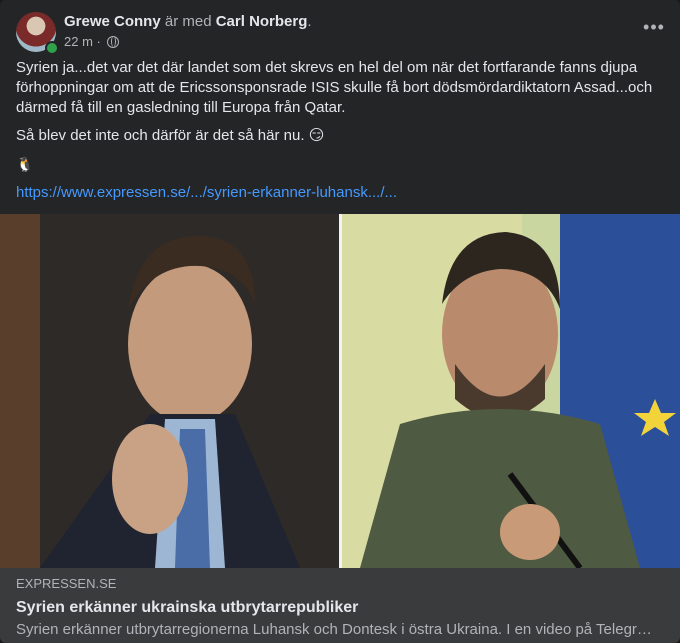  Describe the element at coordinates (52, 48) in the screenshot. I see `online-status-icon` at that location.